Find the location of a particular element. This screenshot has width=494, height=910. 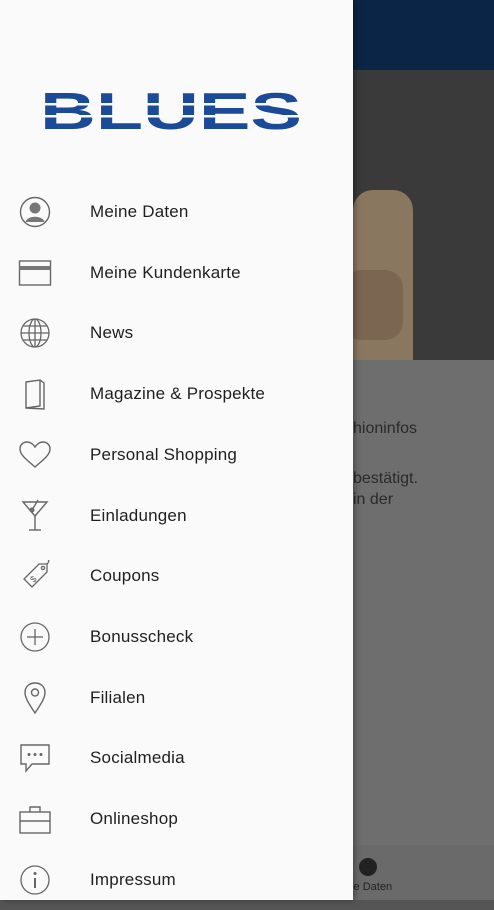

menu-item-bonusscheck: Bonusscheck is located at coordinates (176, 637).